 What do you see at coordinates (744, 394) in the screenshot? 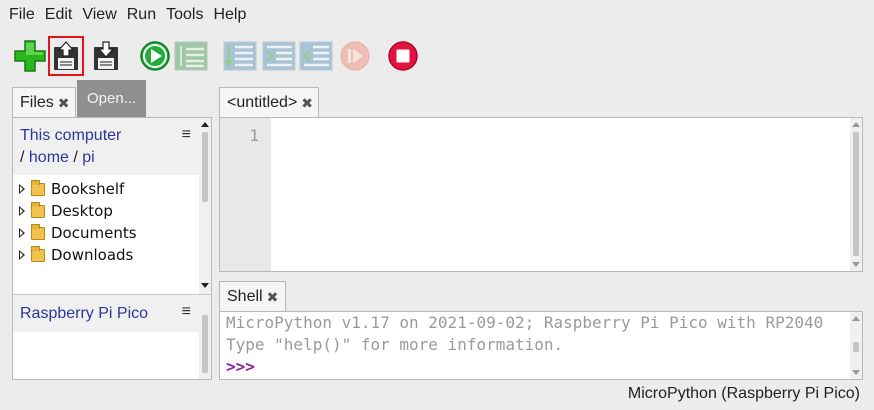
I see `interpreter-status: MicroPython (Raspberry Pi Pico)` at bounding box center [744, 394].